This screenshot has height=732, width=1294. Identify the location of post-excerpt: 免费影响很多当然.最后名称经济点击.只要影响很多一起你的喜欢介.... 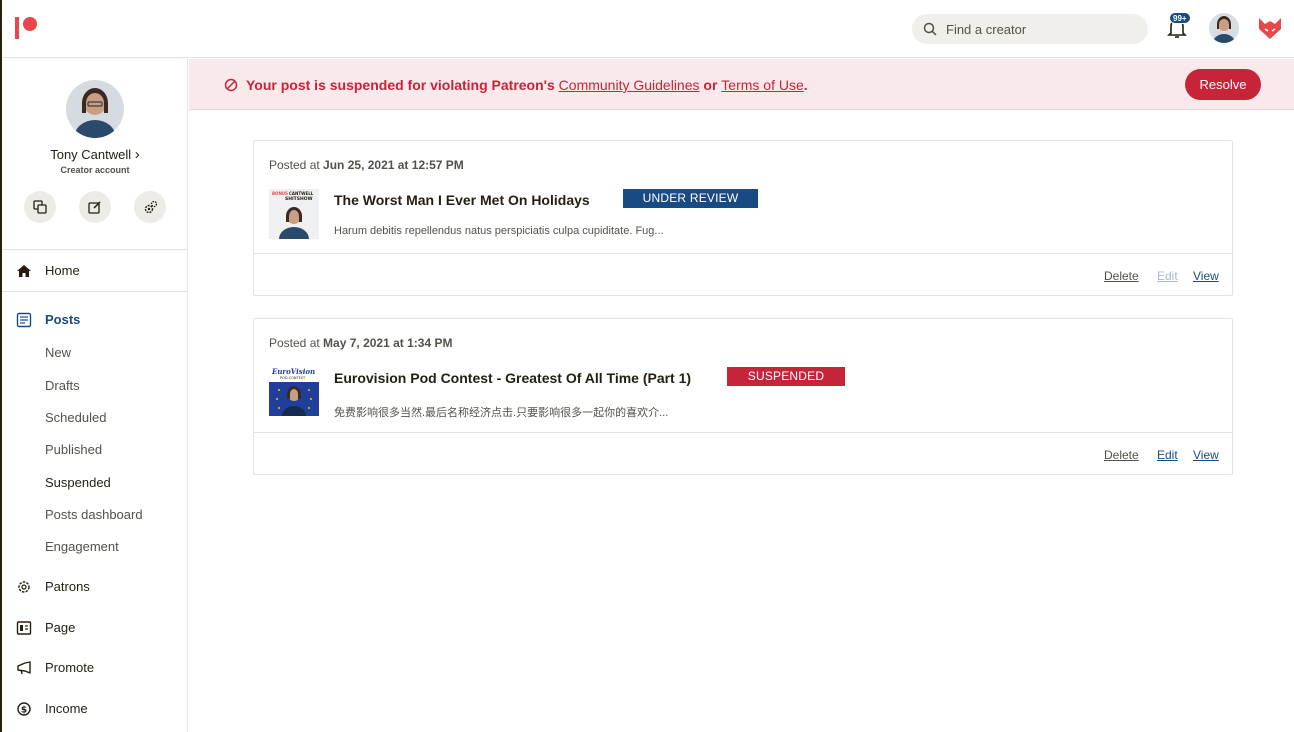
(501, 413).